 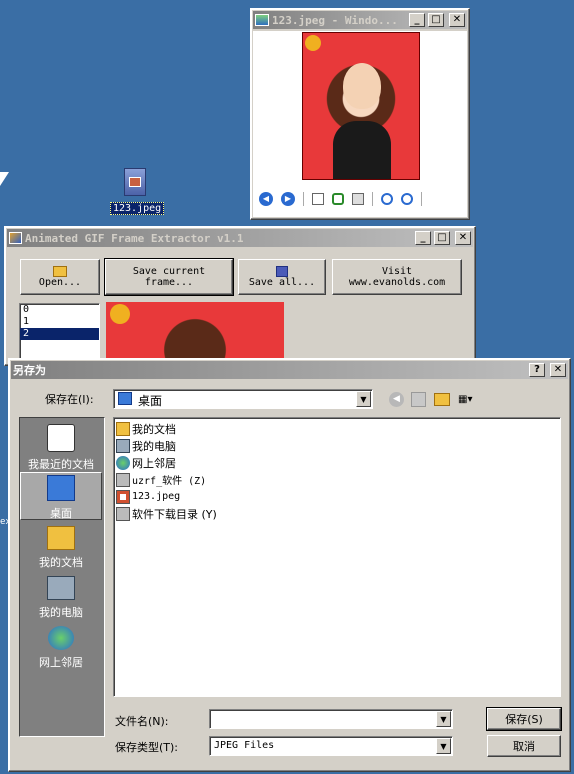 What do you see at coordinates (358, 199) in the screenshot?
I see `slideshow-icon` at bounding box center [358, 199].